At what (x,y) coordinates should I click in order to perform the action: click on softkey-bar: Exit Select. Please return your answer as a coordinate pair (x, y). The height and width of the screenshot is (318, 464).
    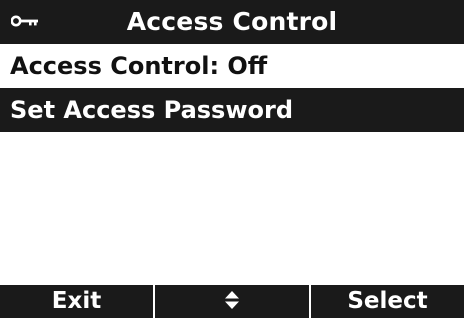
    Looking at the image, I should click on (232, 301).